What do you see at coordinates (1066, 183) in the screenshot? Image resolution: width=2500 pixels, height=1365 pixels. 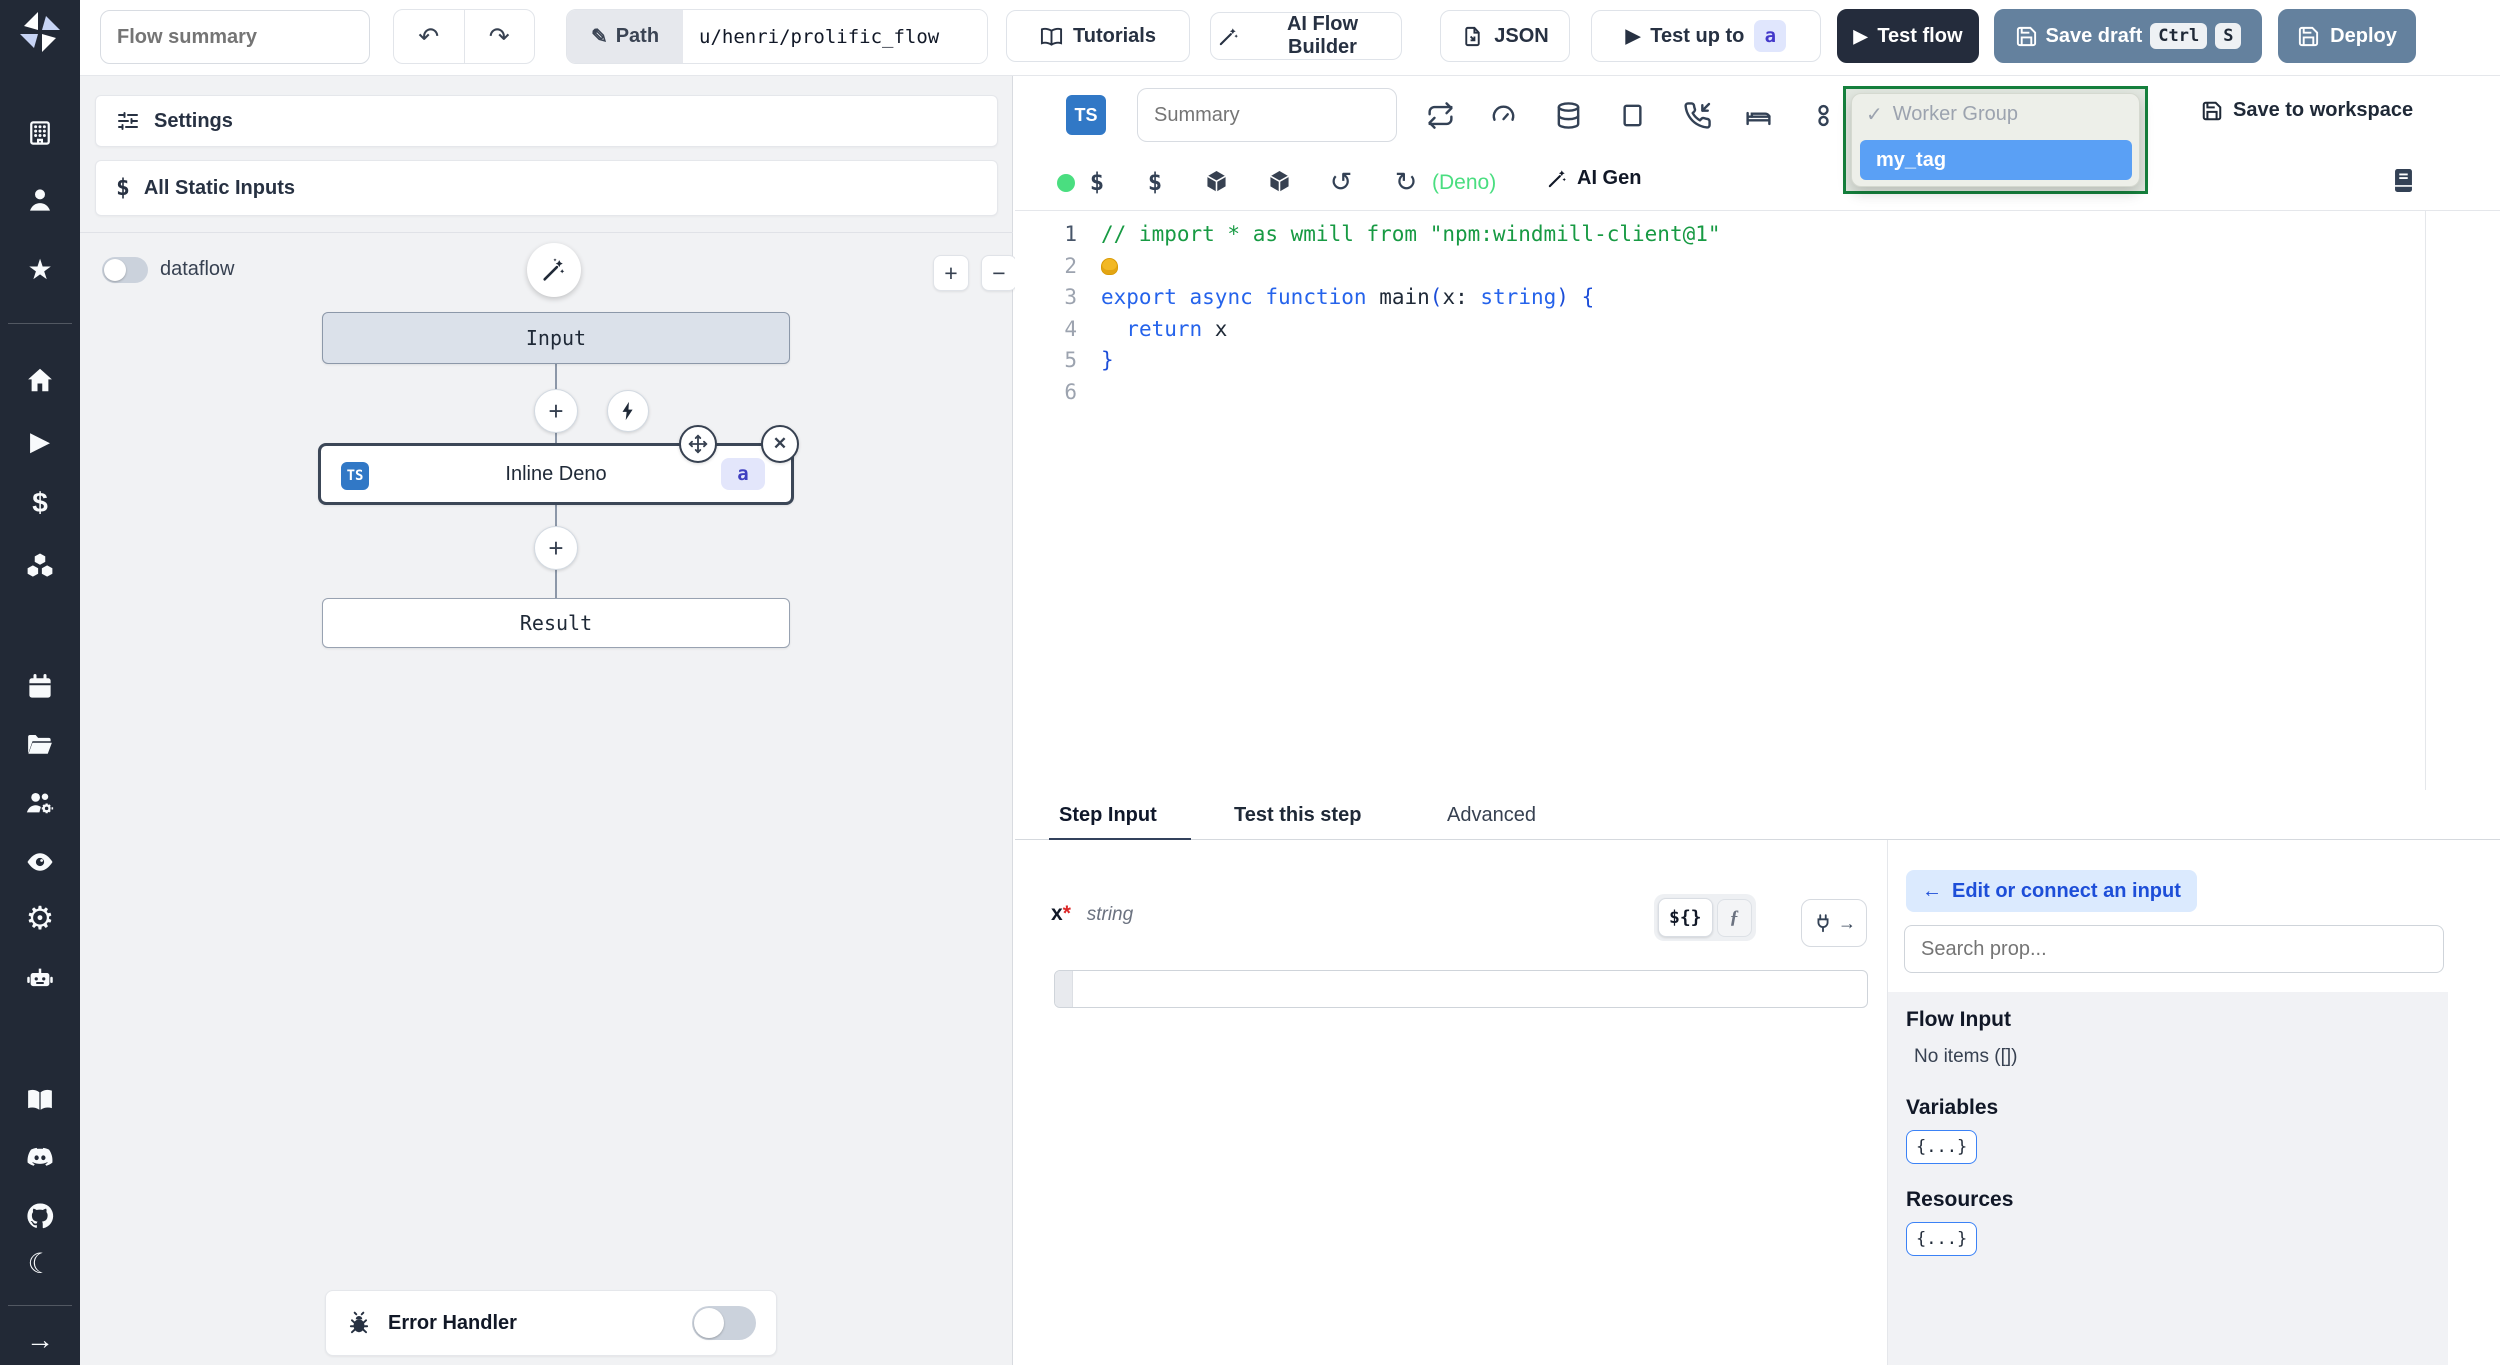 I see `lang-ready-dot` at bounding box center [1066, 183].